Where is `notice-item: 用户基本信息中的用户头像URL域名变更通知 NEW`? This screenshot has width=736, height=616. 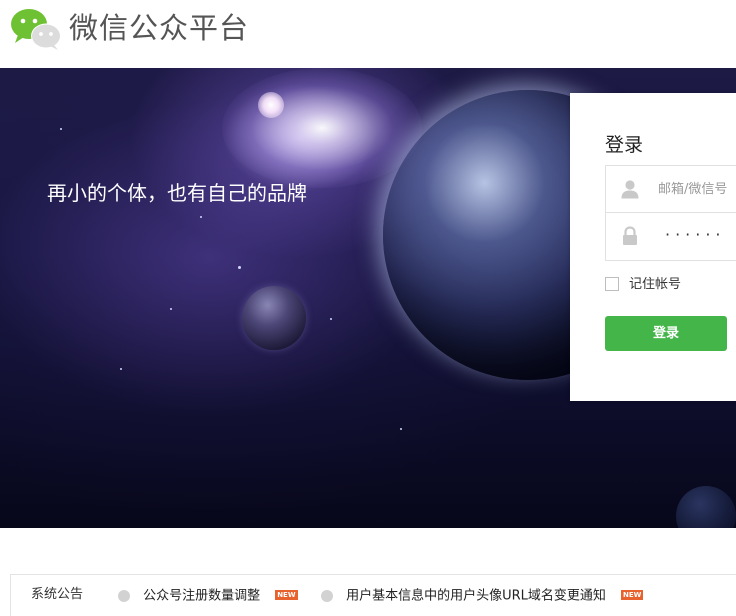
notice-item: 用户基本信息中的用户头像URL域名变更通知 NEW is located at coordinates (482, 595).